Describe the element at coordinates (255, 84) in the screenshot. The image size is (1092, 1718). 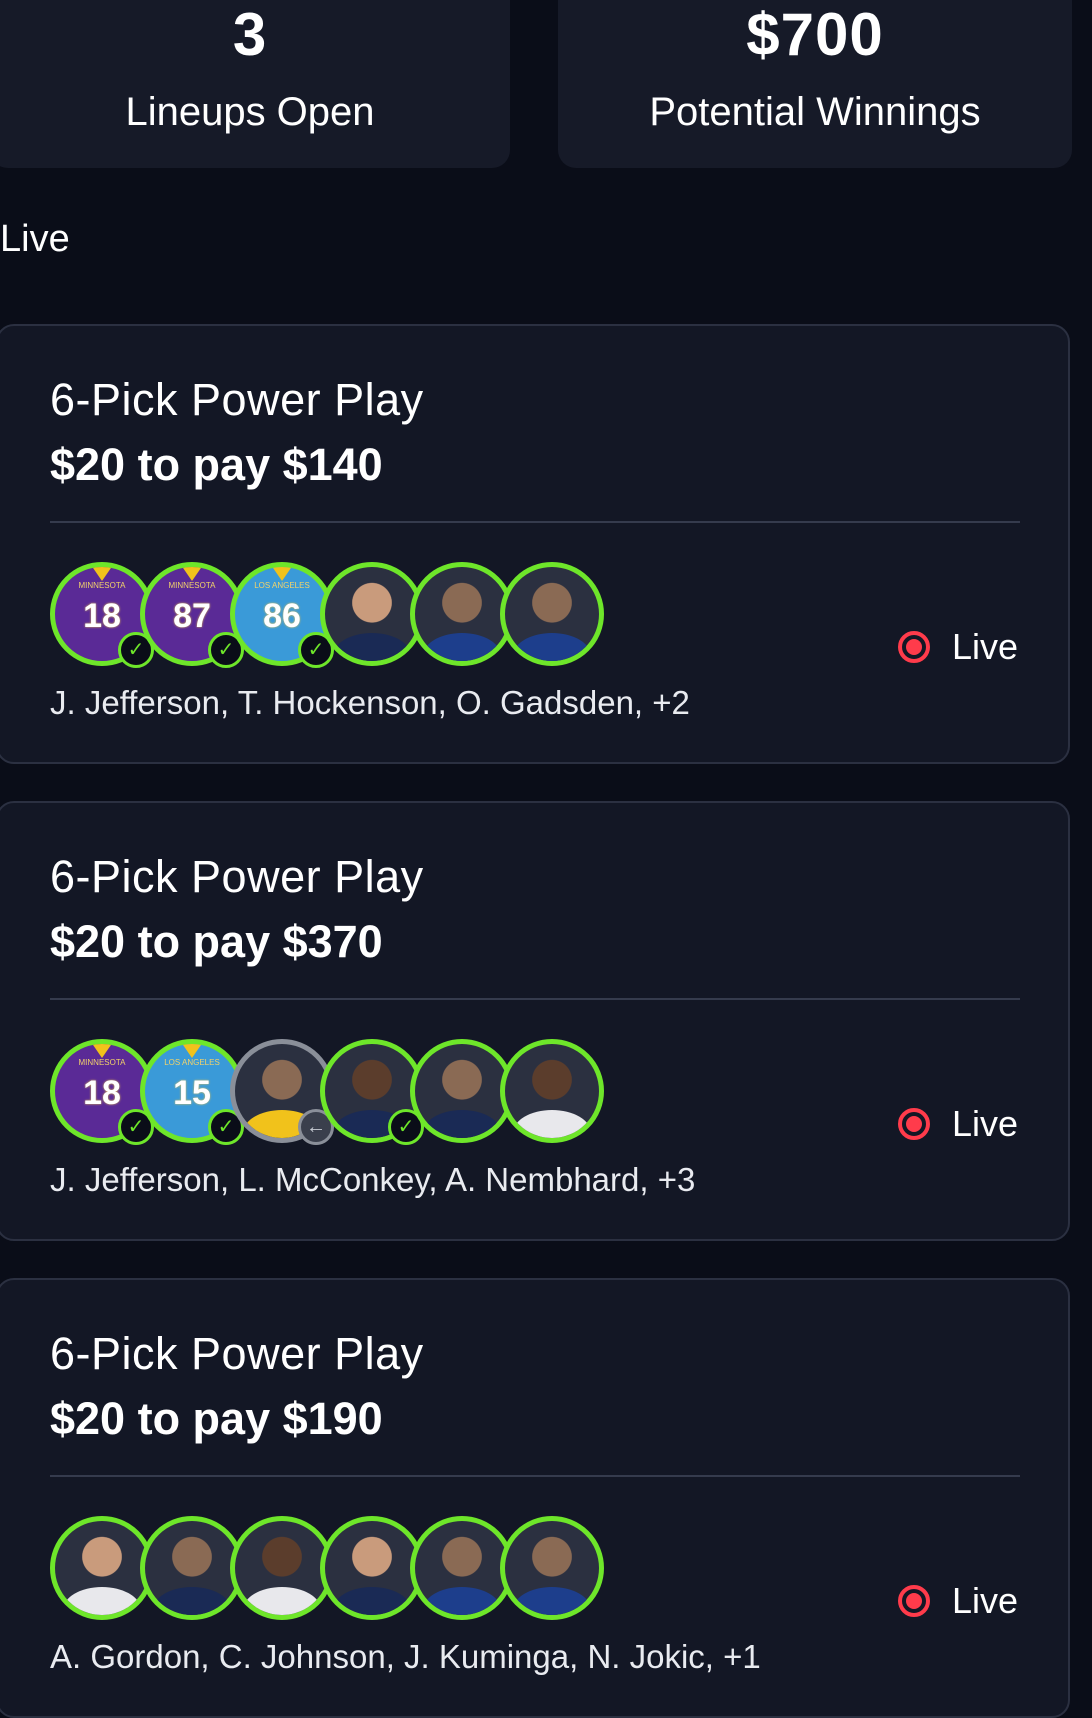
I see `lineups-open-card: 3 Lineups Open` at that location.